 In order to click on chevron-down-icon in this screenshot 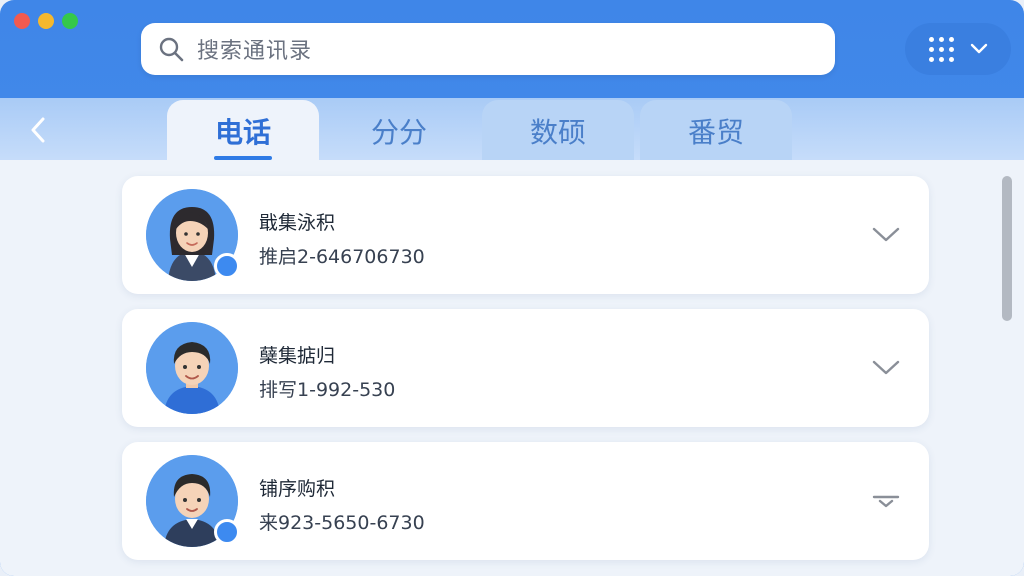, I will do `click(978, 48)`.